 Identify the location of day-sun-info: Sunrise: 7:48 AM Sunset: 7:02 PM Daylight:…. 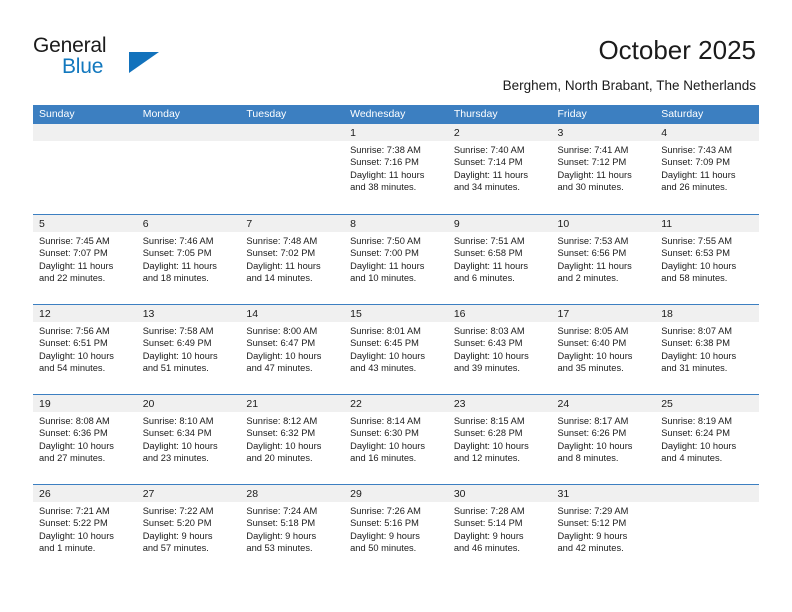
(292, 258).